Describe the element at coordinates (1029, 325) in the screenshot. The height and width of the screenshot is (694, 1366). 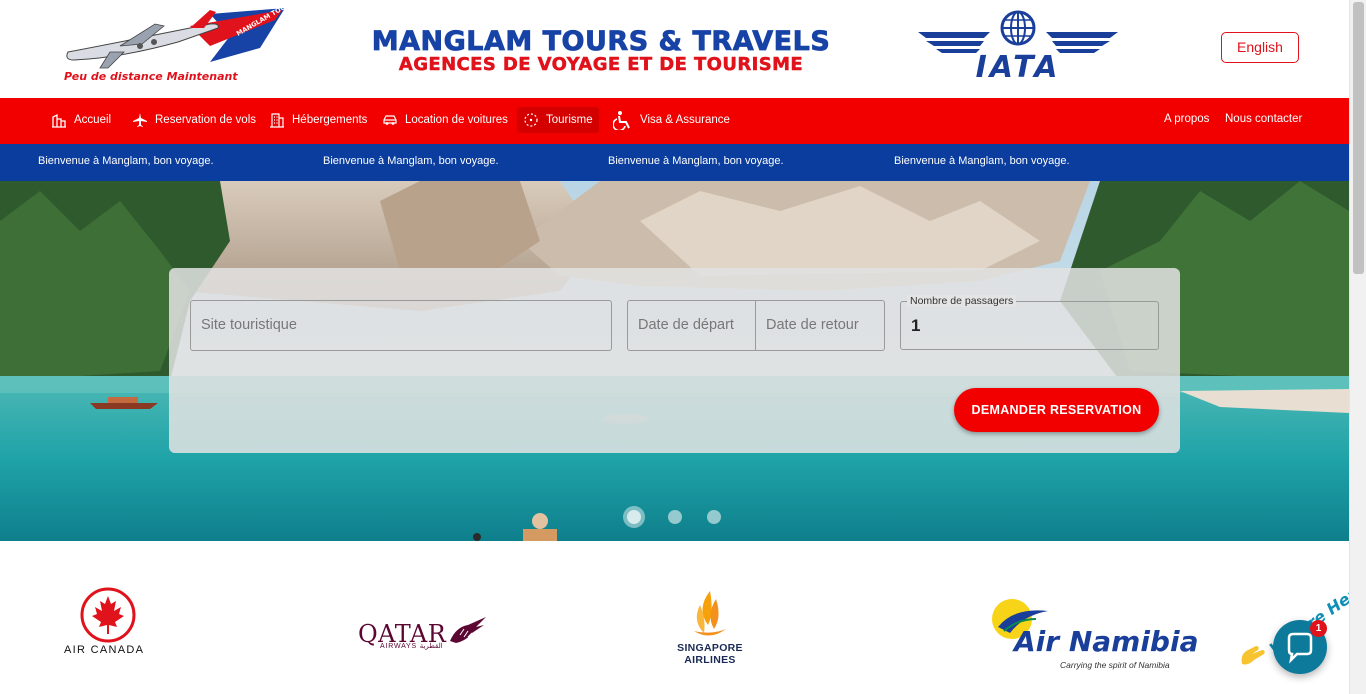
I see `passengers-input: 1` at that location.